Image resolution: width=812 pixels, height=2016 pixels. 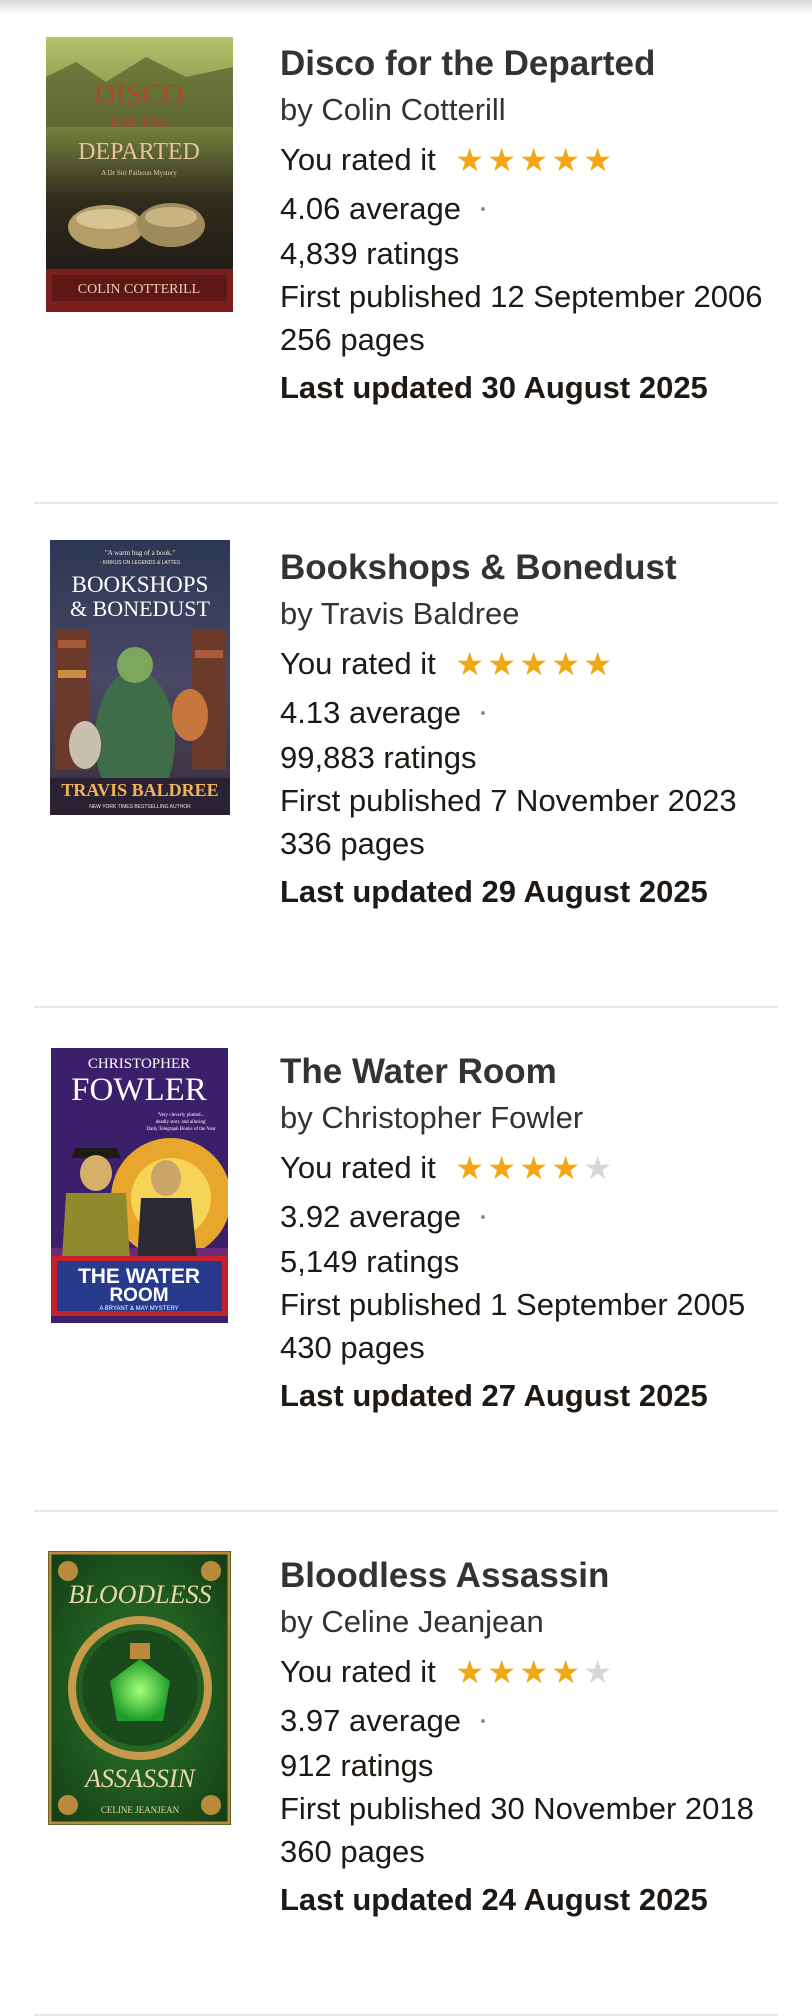 I want to click on page-count: 256 pages, so click(x=352, y=339).